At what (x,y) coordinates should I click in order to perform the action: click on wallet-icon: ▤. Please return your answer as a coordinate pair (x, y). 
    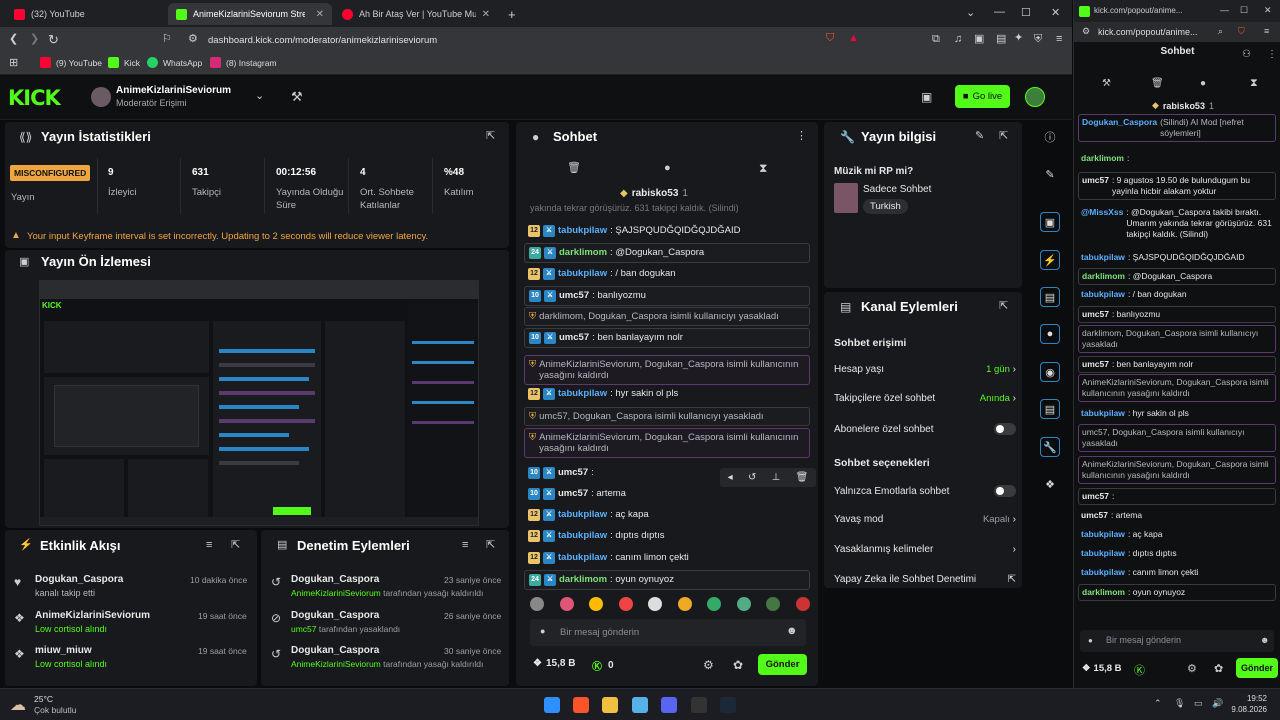
    Looking at the image, I should click on (1001, 39).